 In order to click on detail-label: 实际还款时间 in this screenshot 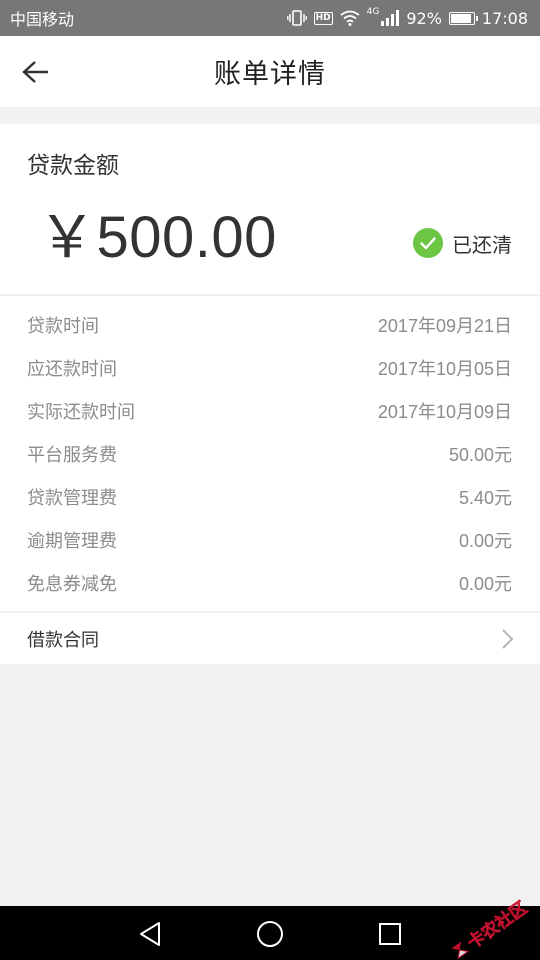, I will do `click(81, 412)`.